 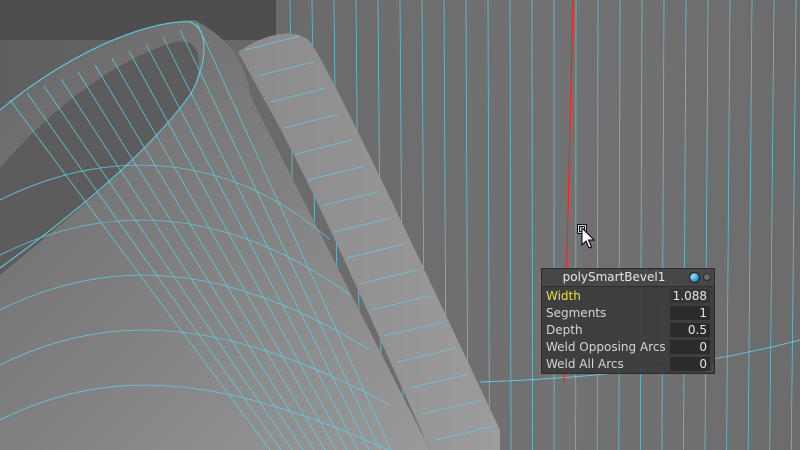 I want to click on weld-opposing-arcs-field, so click(x=690, y=347).